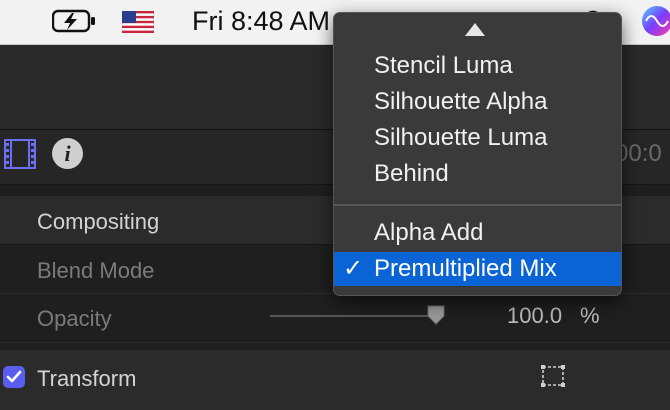 This screenshot has width=670, height=410. I want to click on menu-item-label: Stencil Luma, so click(443, 65).